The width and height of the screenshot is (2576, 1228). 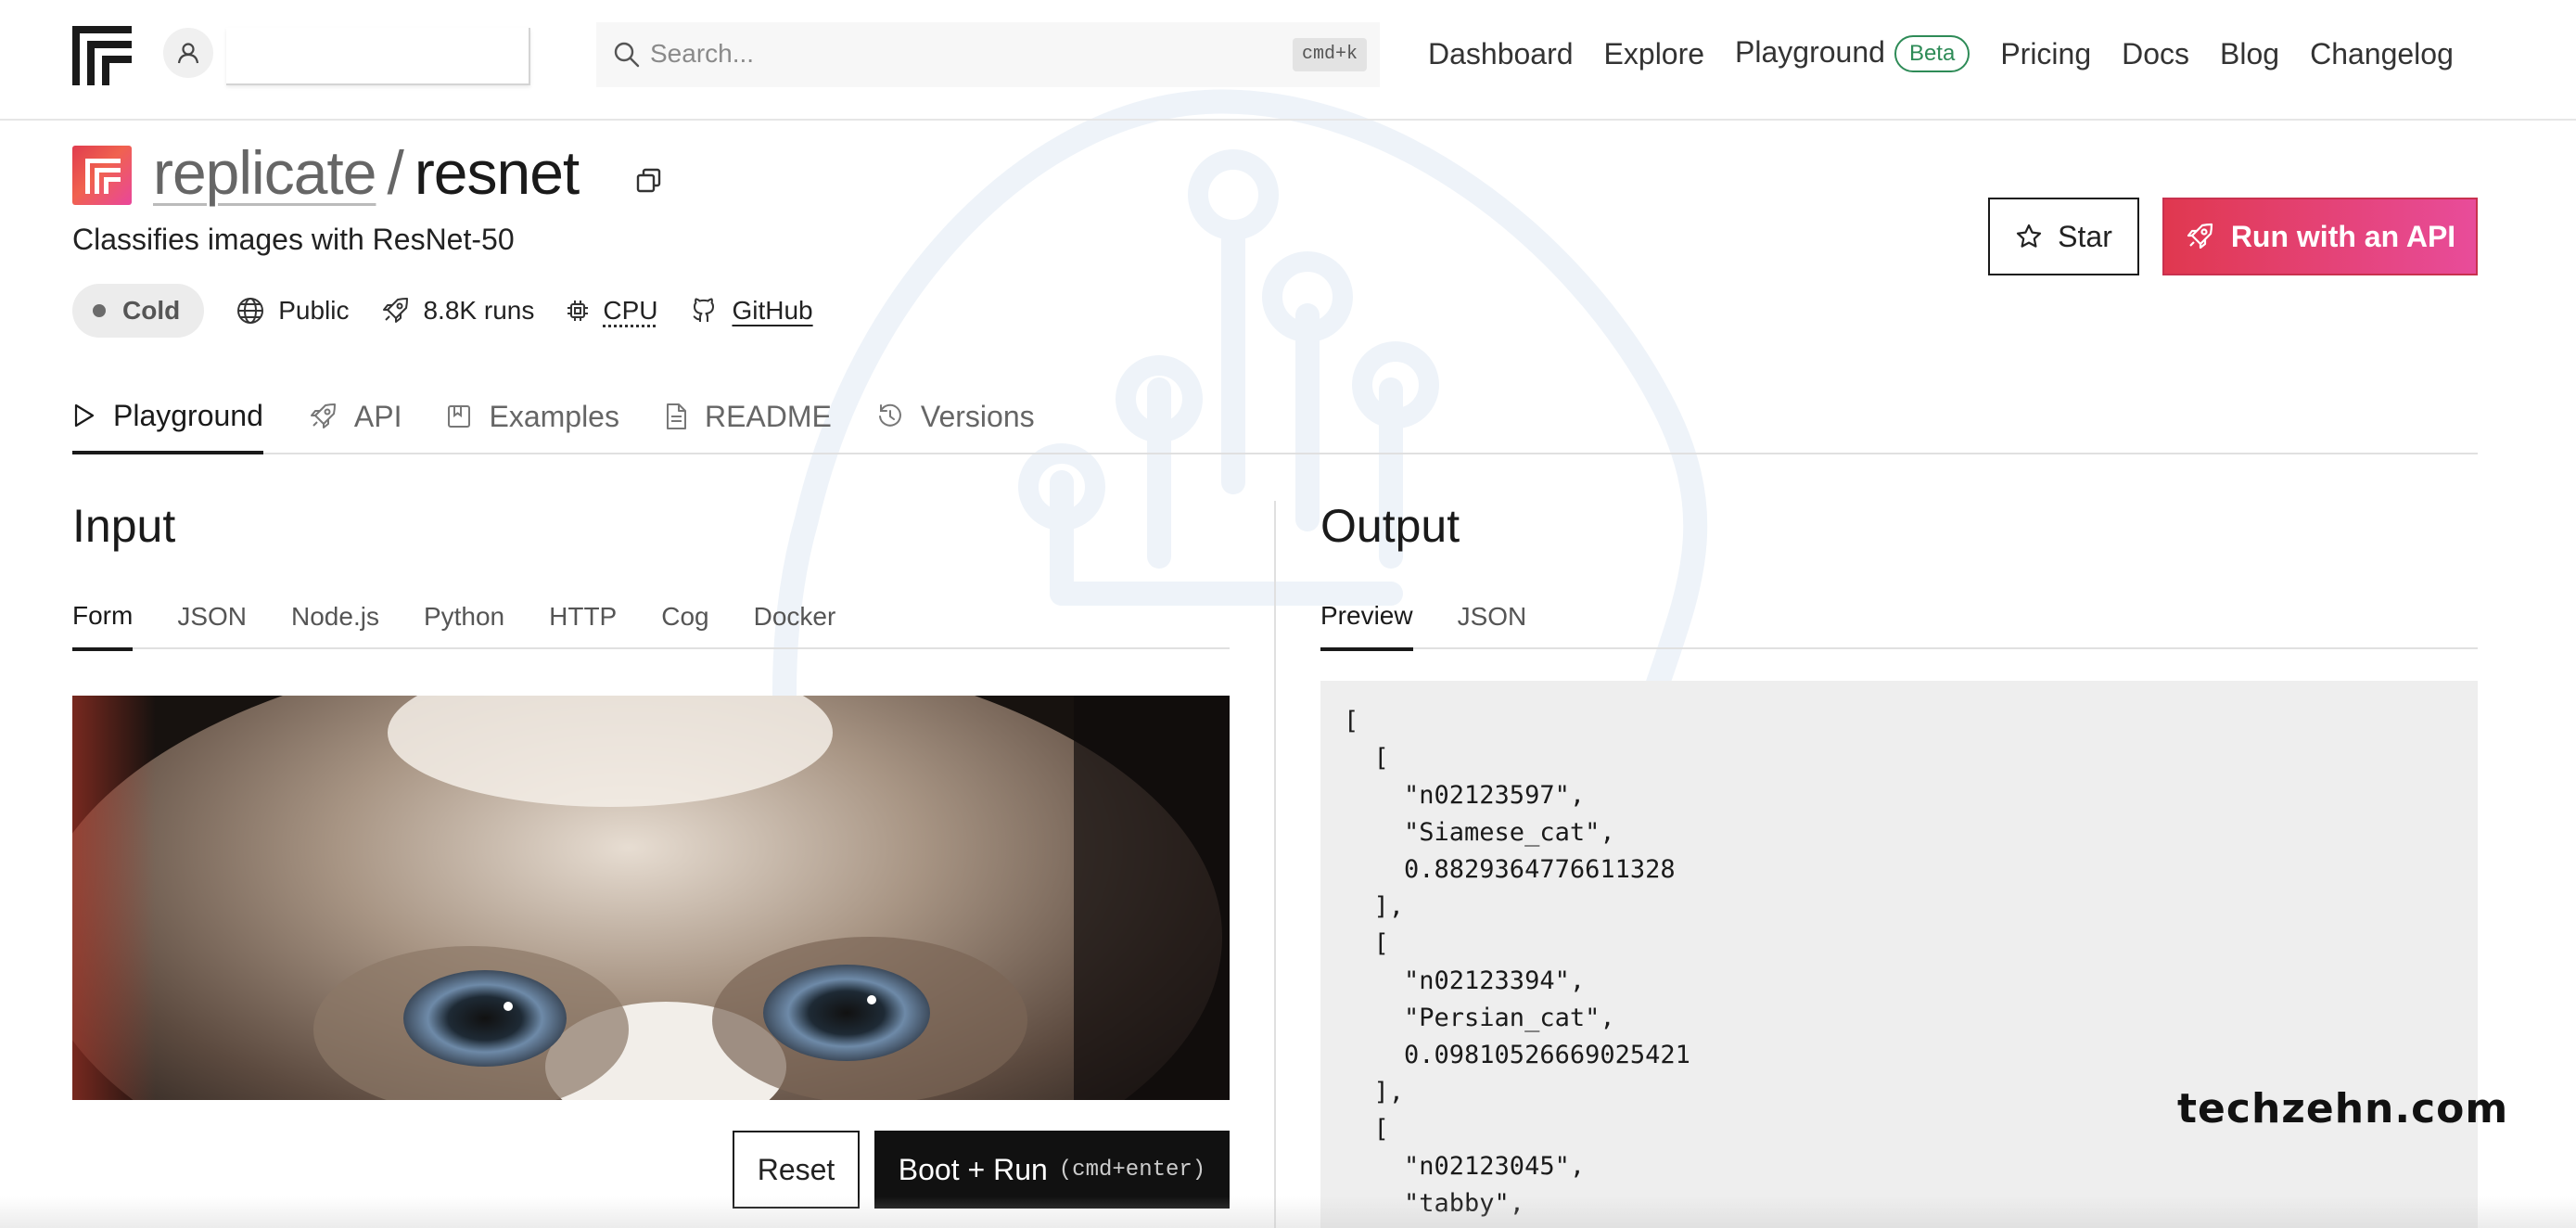 I want to click on input-image-preview, so click(x=651, y=898).